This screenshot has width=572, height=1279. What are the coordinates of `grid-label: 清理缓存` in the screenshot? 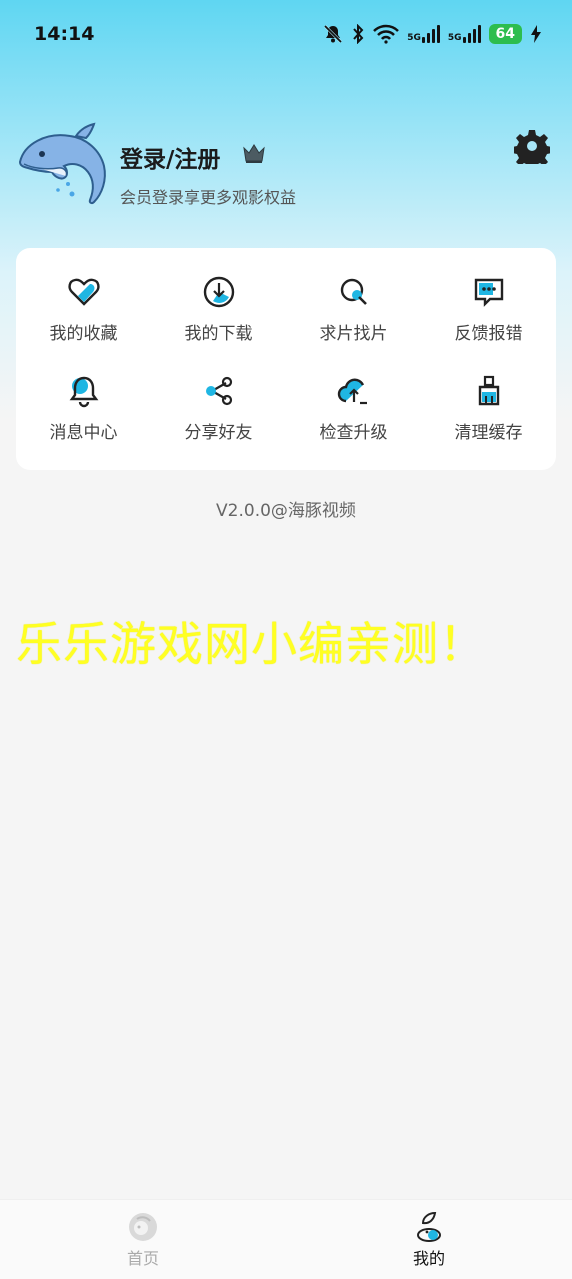 It's located at (488, 433).